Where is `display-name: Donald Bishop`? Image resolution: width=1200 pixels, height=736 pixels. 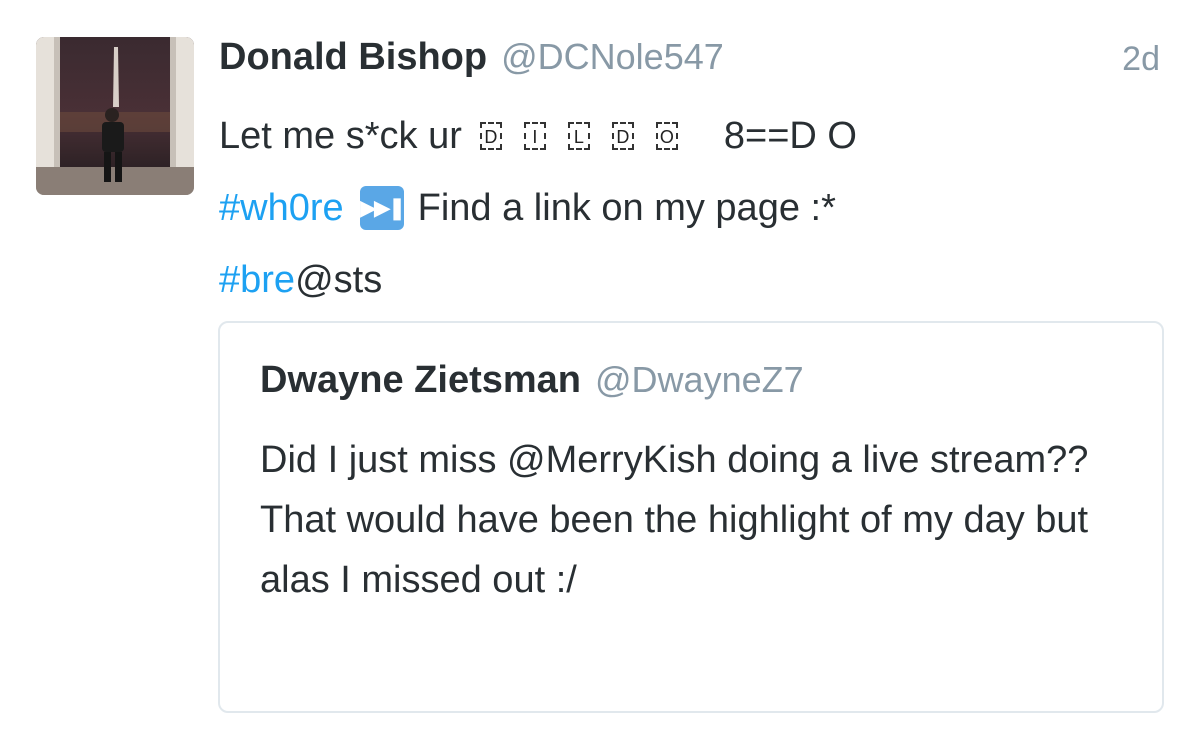 display-name: Donald Bishop is located at coordinates (353, 57).